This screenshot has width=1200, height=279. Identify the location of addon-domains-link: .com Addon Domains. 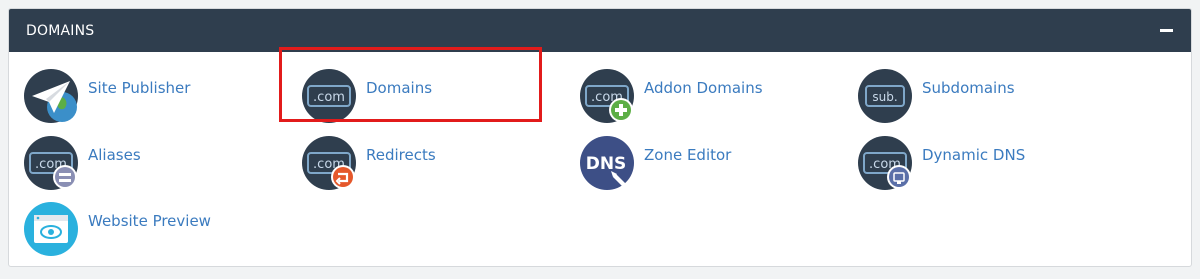
(671, 96).